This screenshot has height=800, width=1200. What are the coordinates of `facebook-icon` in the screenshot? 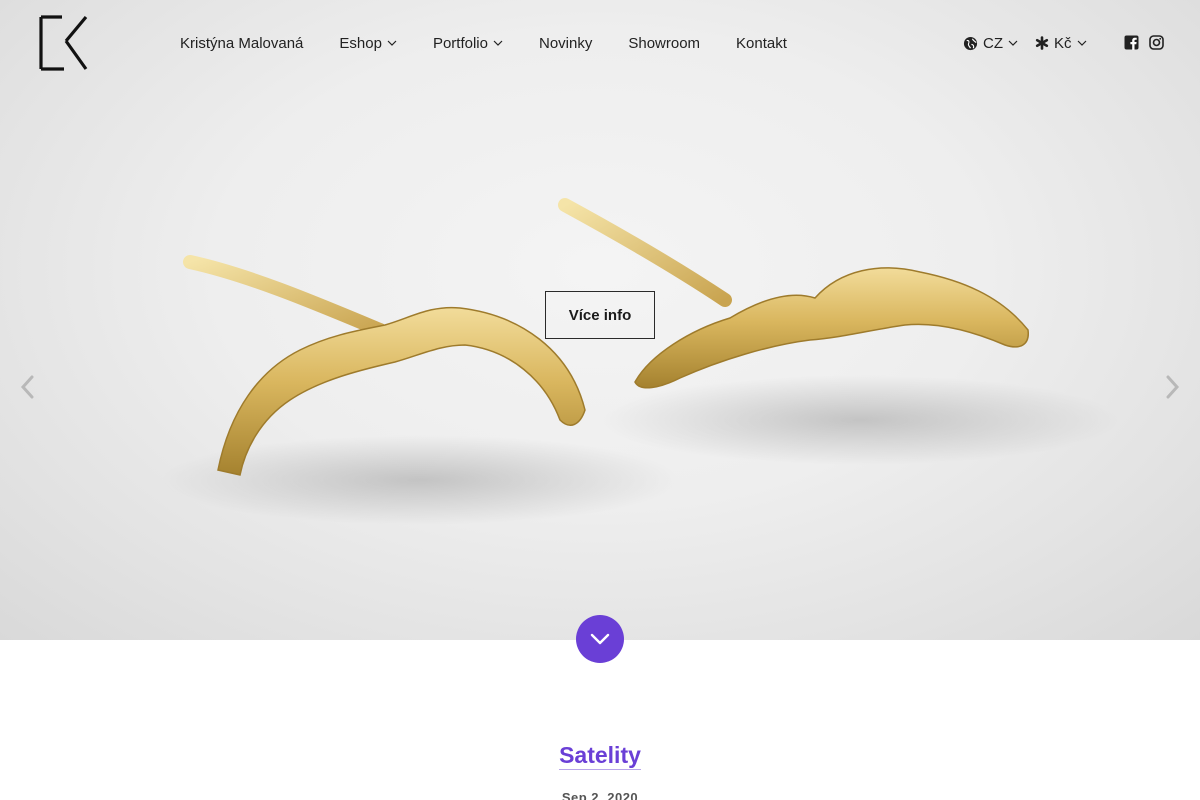 It's located at (1131, 42).